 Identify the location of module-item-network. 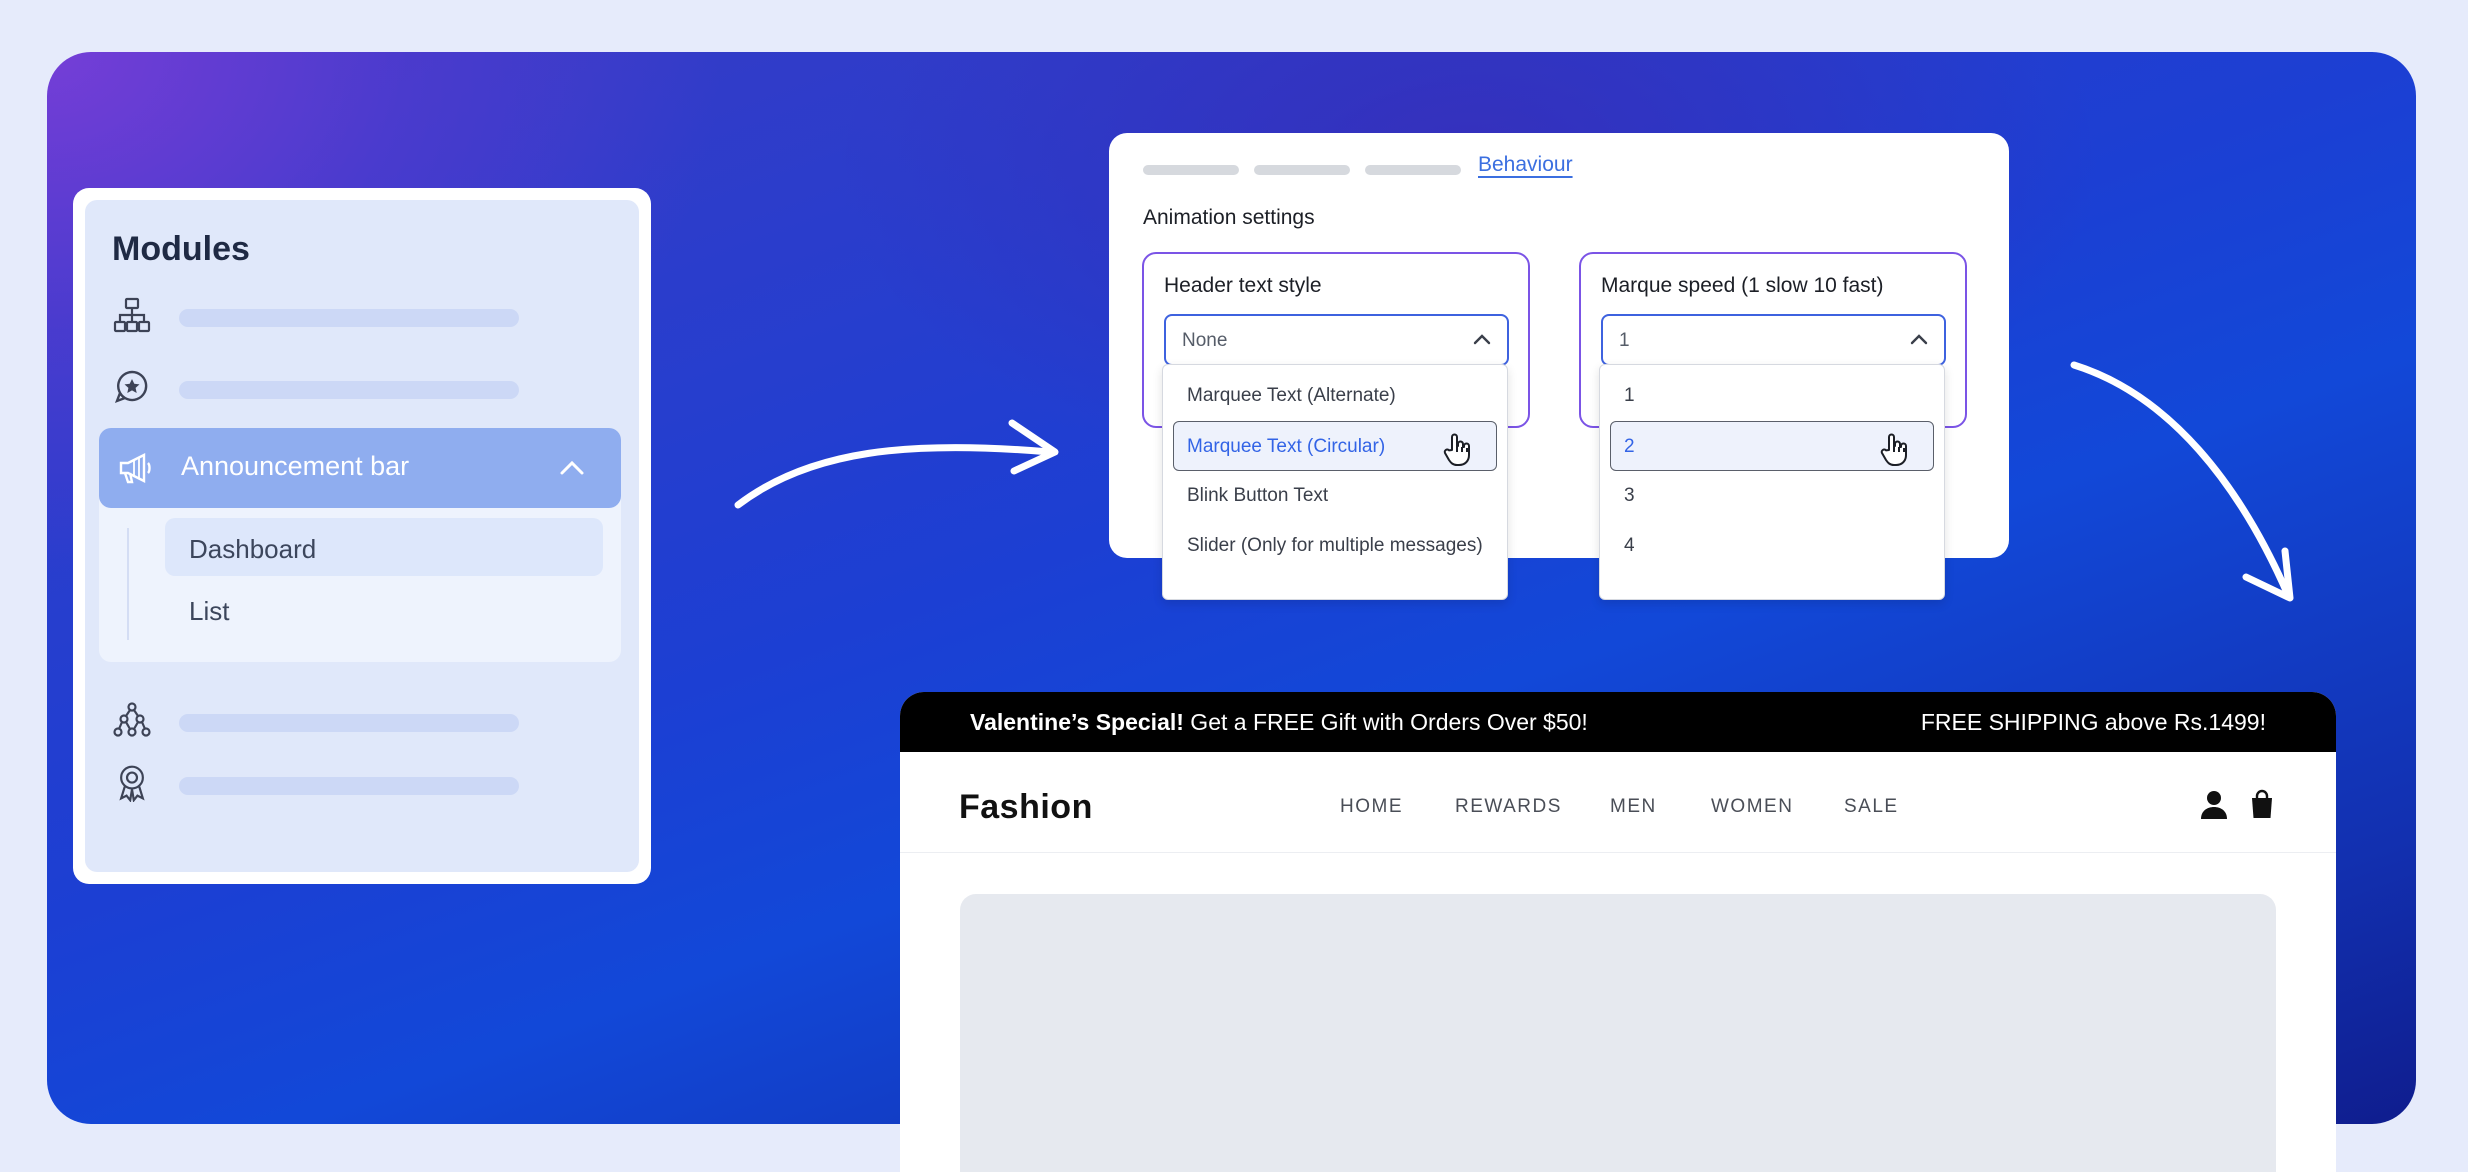
(362, 720).